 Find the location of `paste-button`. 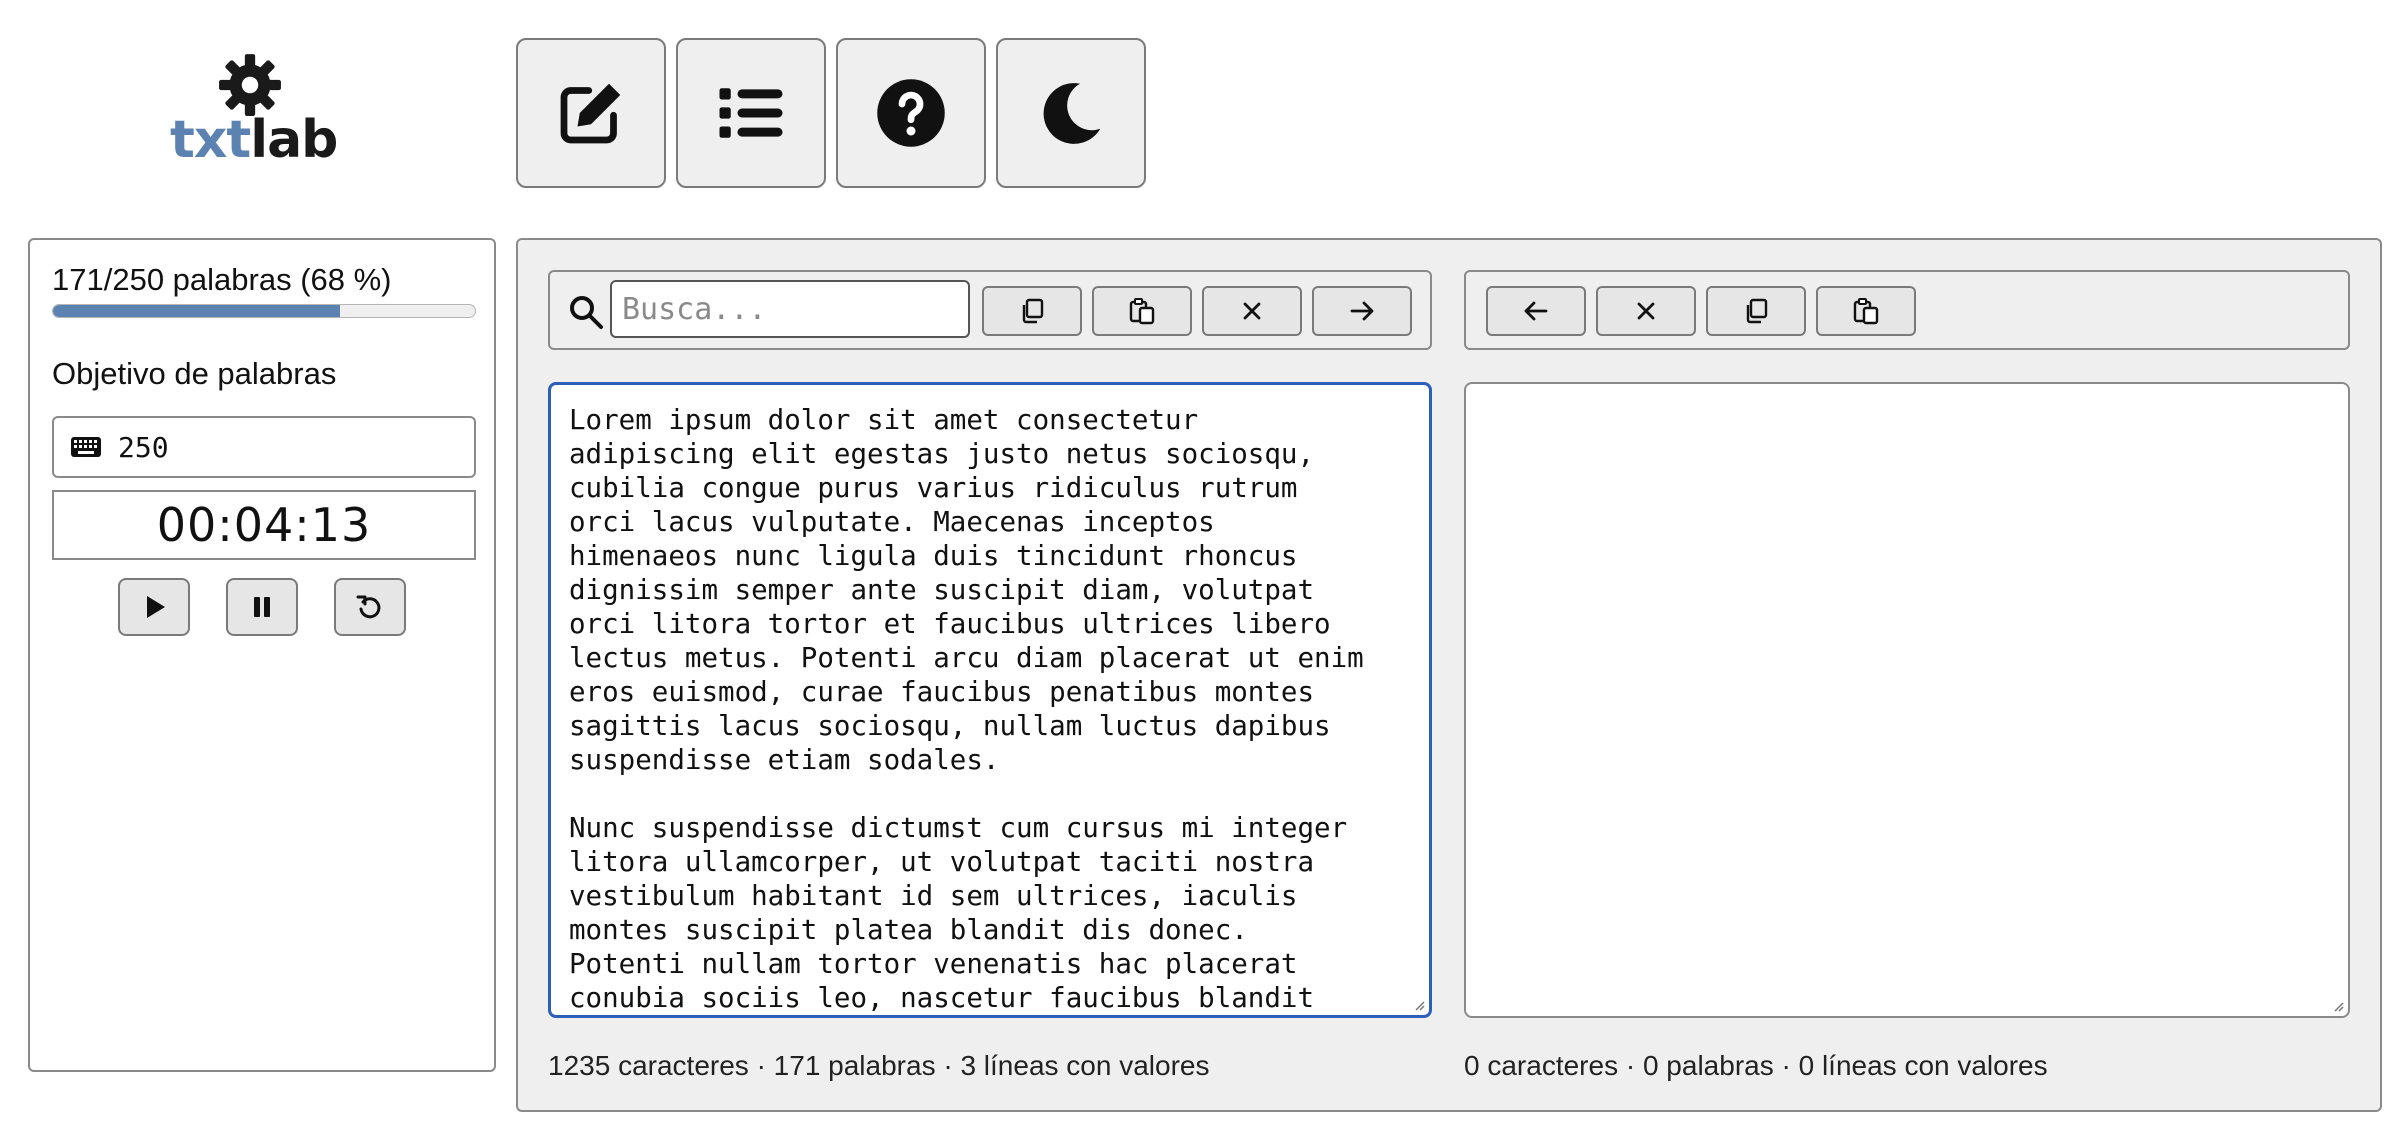

paste-button is located at coordinates (1142, 311).